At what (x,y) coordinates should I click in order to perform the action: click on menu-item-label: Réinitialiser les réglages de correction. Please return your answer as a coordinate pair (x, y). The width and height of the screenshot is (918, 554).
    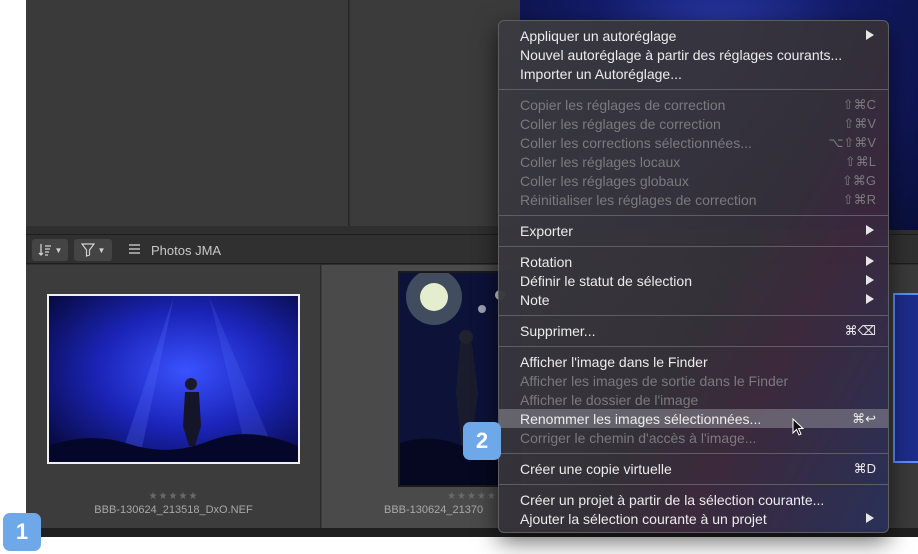
    Looking at the image, I should click on (638, 199).